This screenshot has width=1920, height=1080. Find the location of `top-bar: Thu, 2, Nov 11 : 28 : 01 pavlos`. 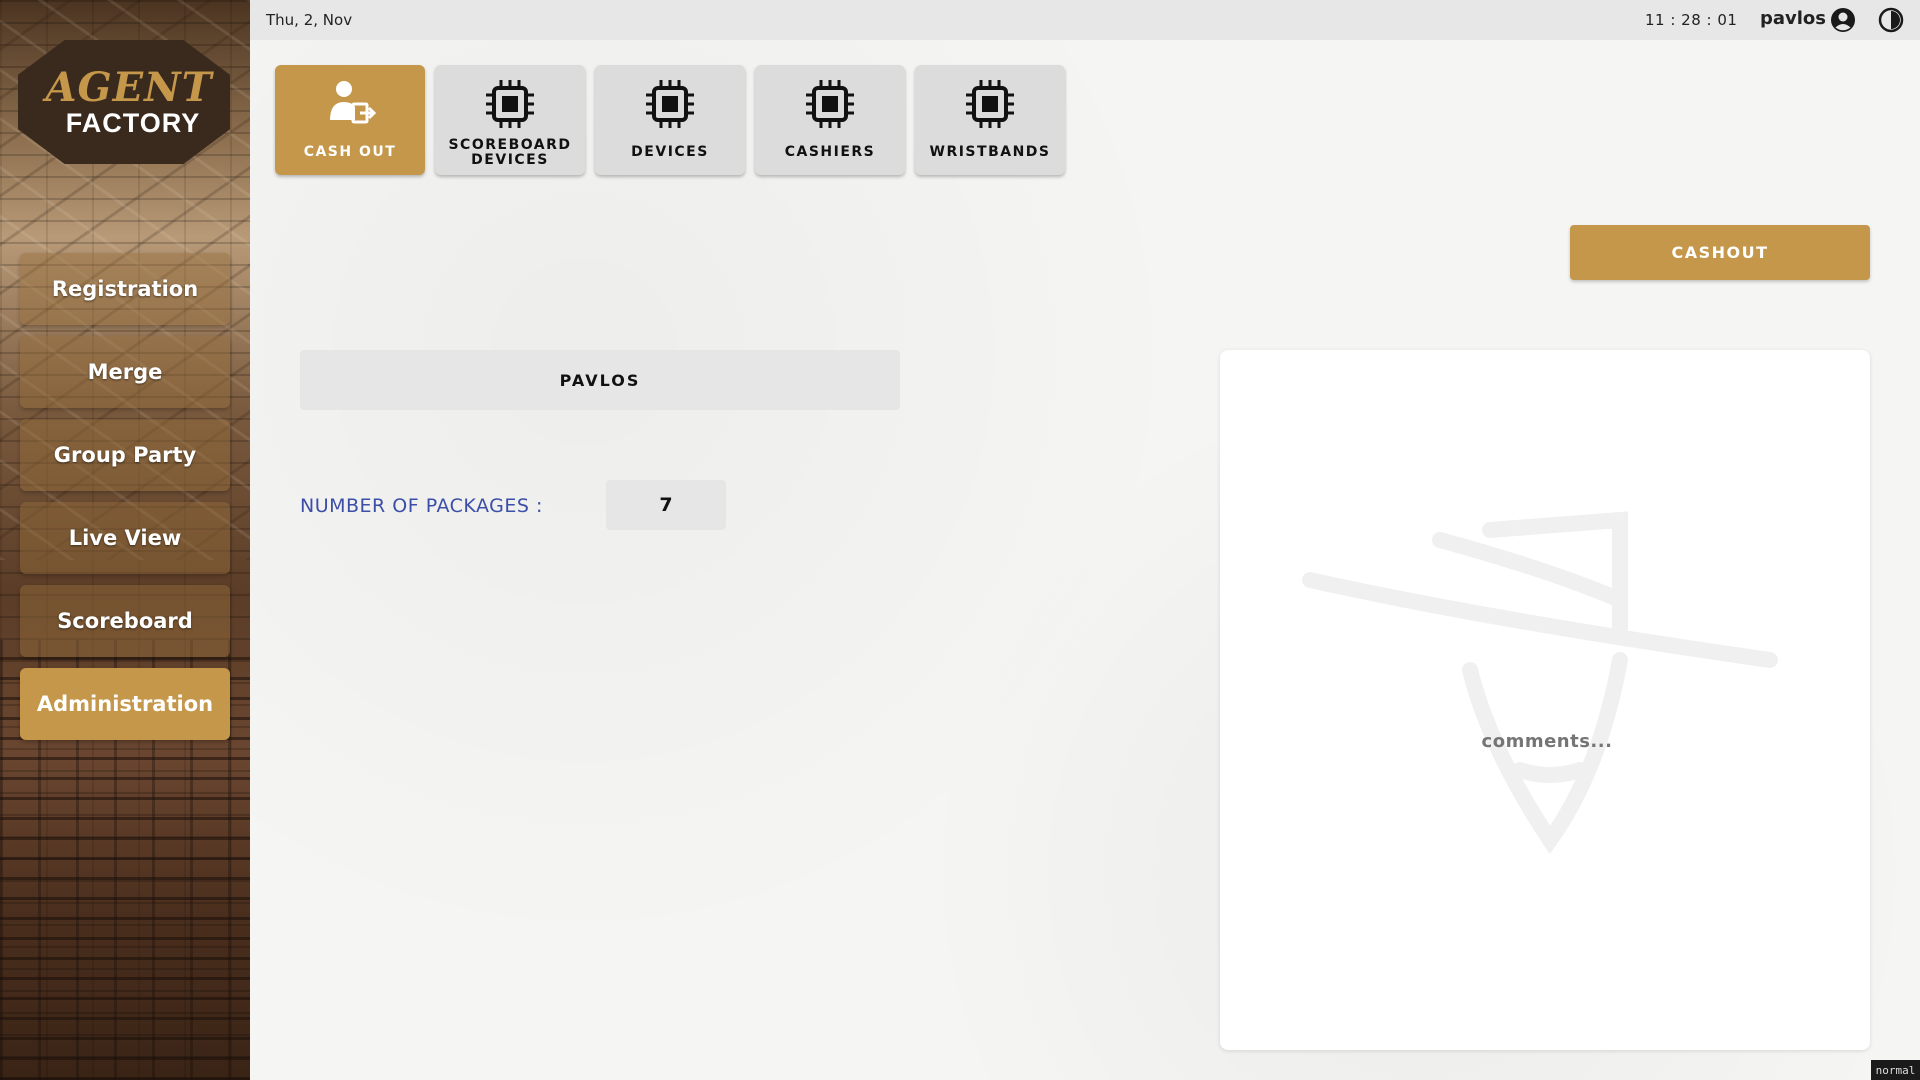

top-bar: Thu, 2, Nov 11 : 28 : 01 pavlos is located at coordinates (1085, 20).